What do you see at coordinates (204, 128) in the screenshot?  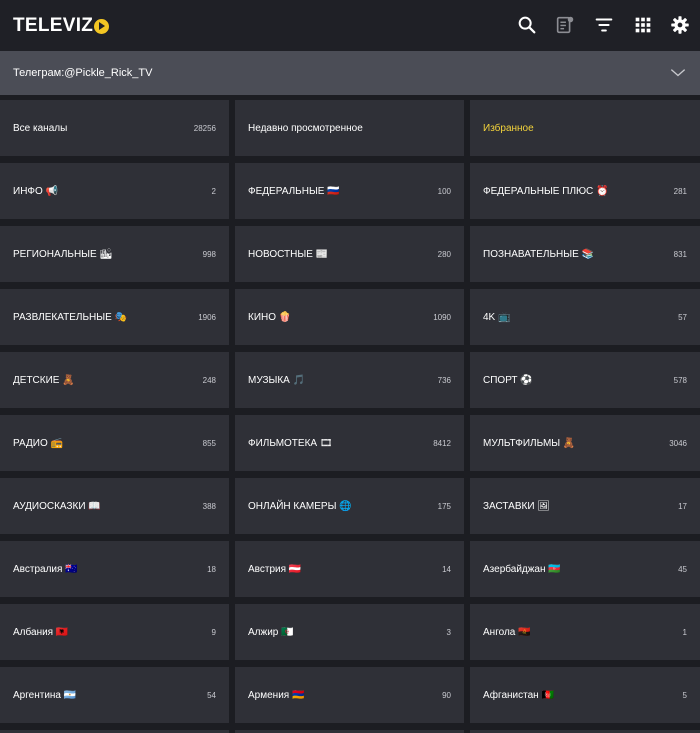 I see `category-tile-count: 28256` at bounding box center [204, 128].